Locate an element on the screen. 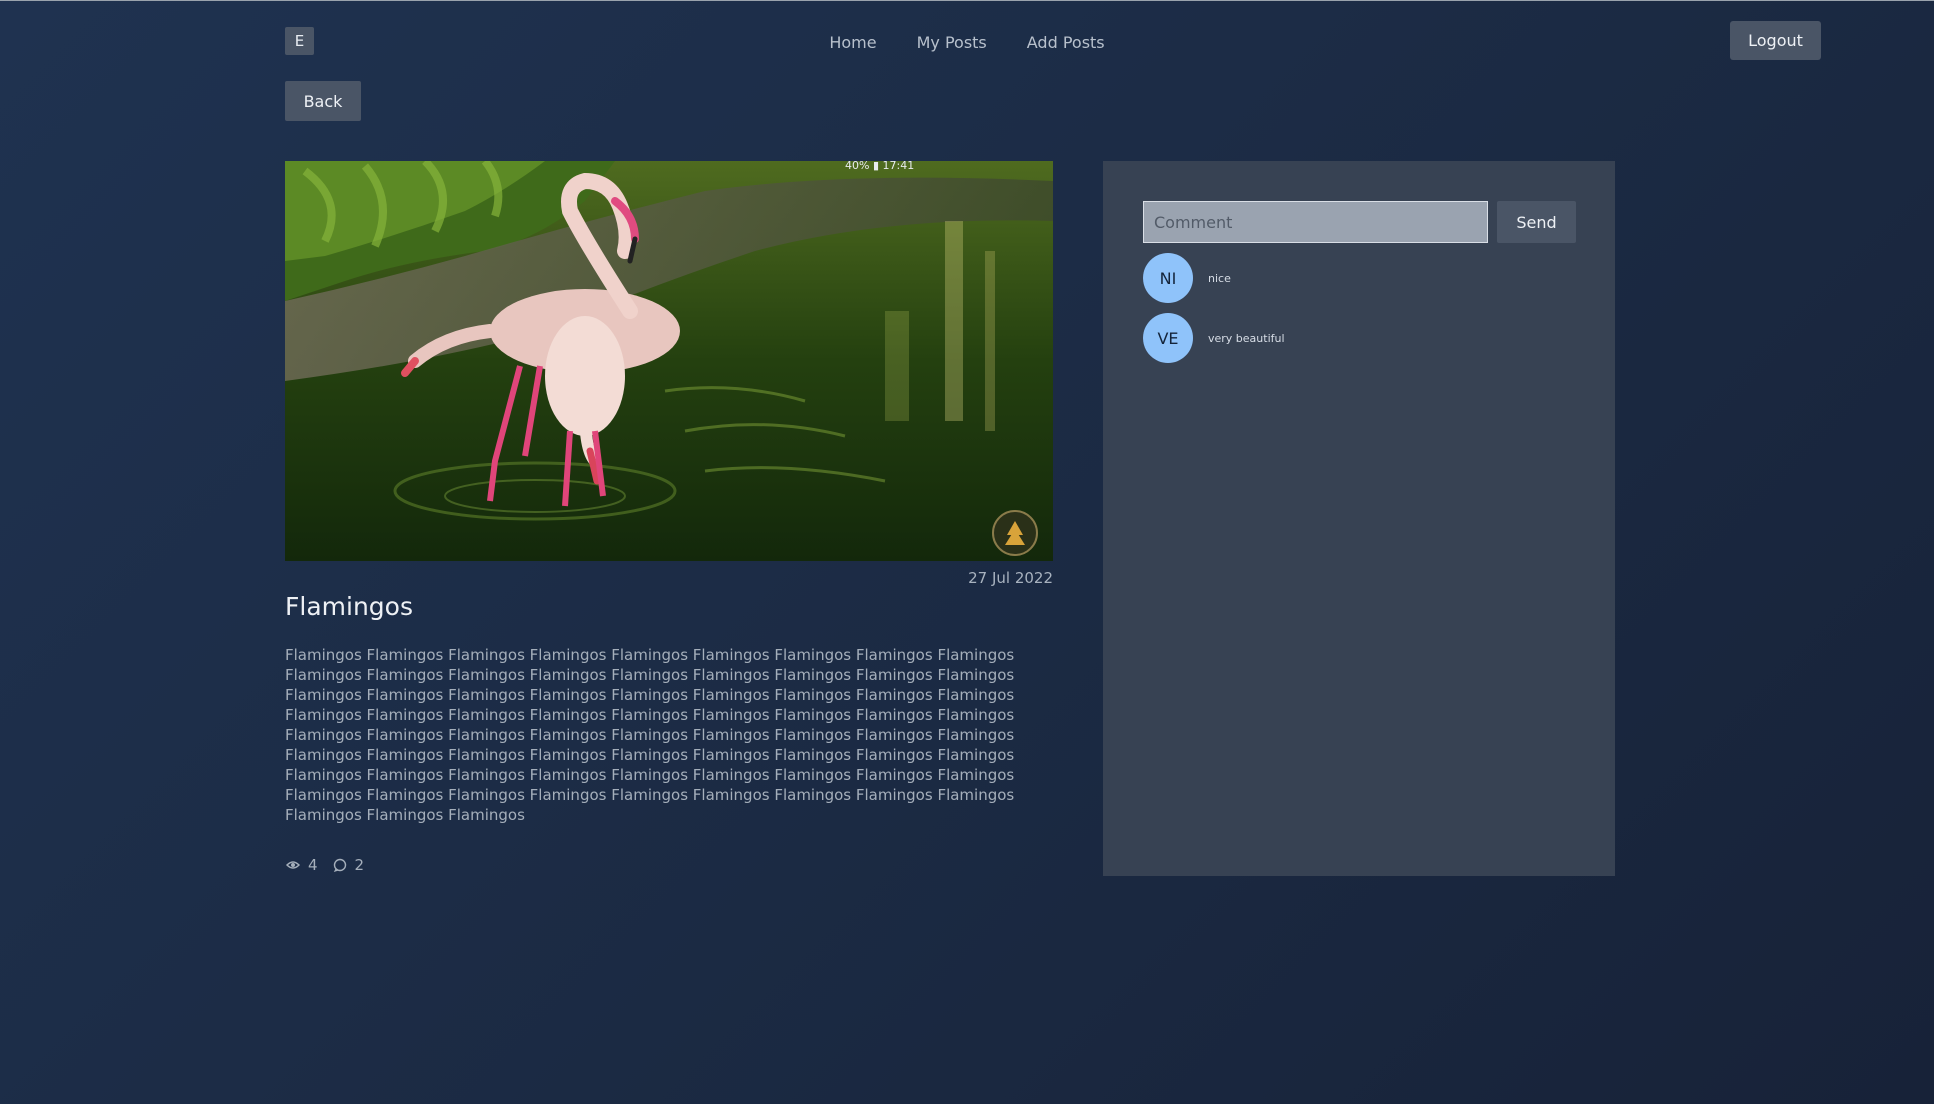  svg-text: 40% ▮ 17:41 is located at coordinates (879, 166).